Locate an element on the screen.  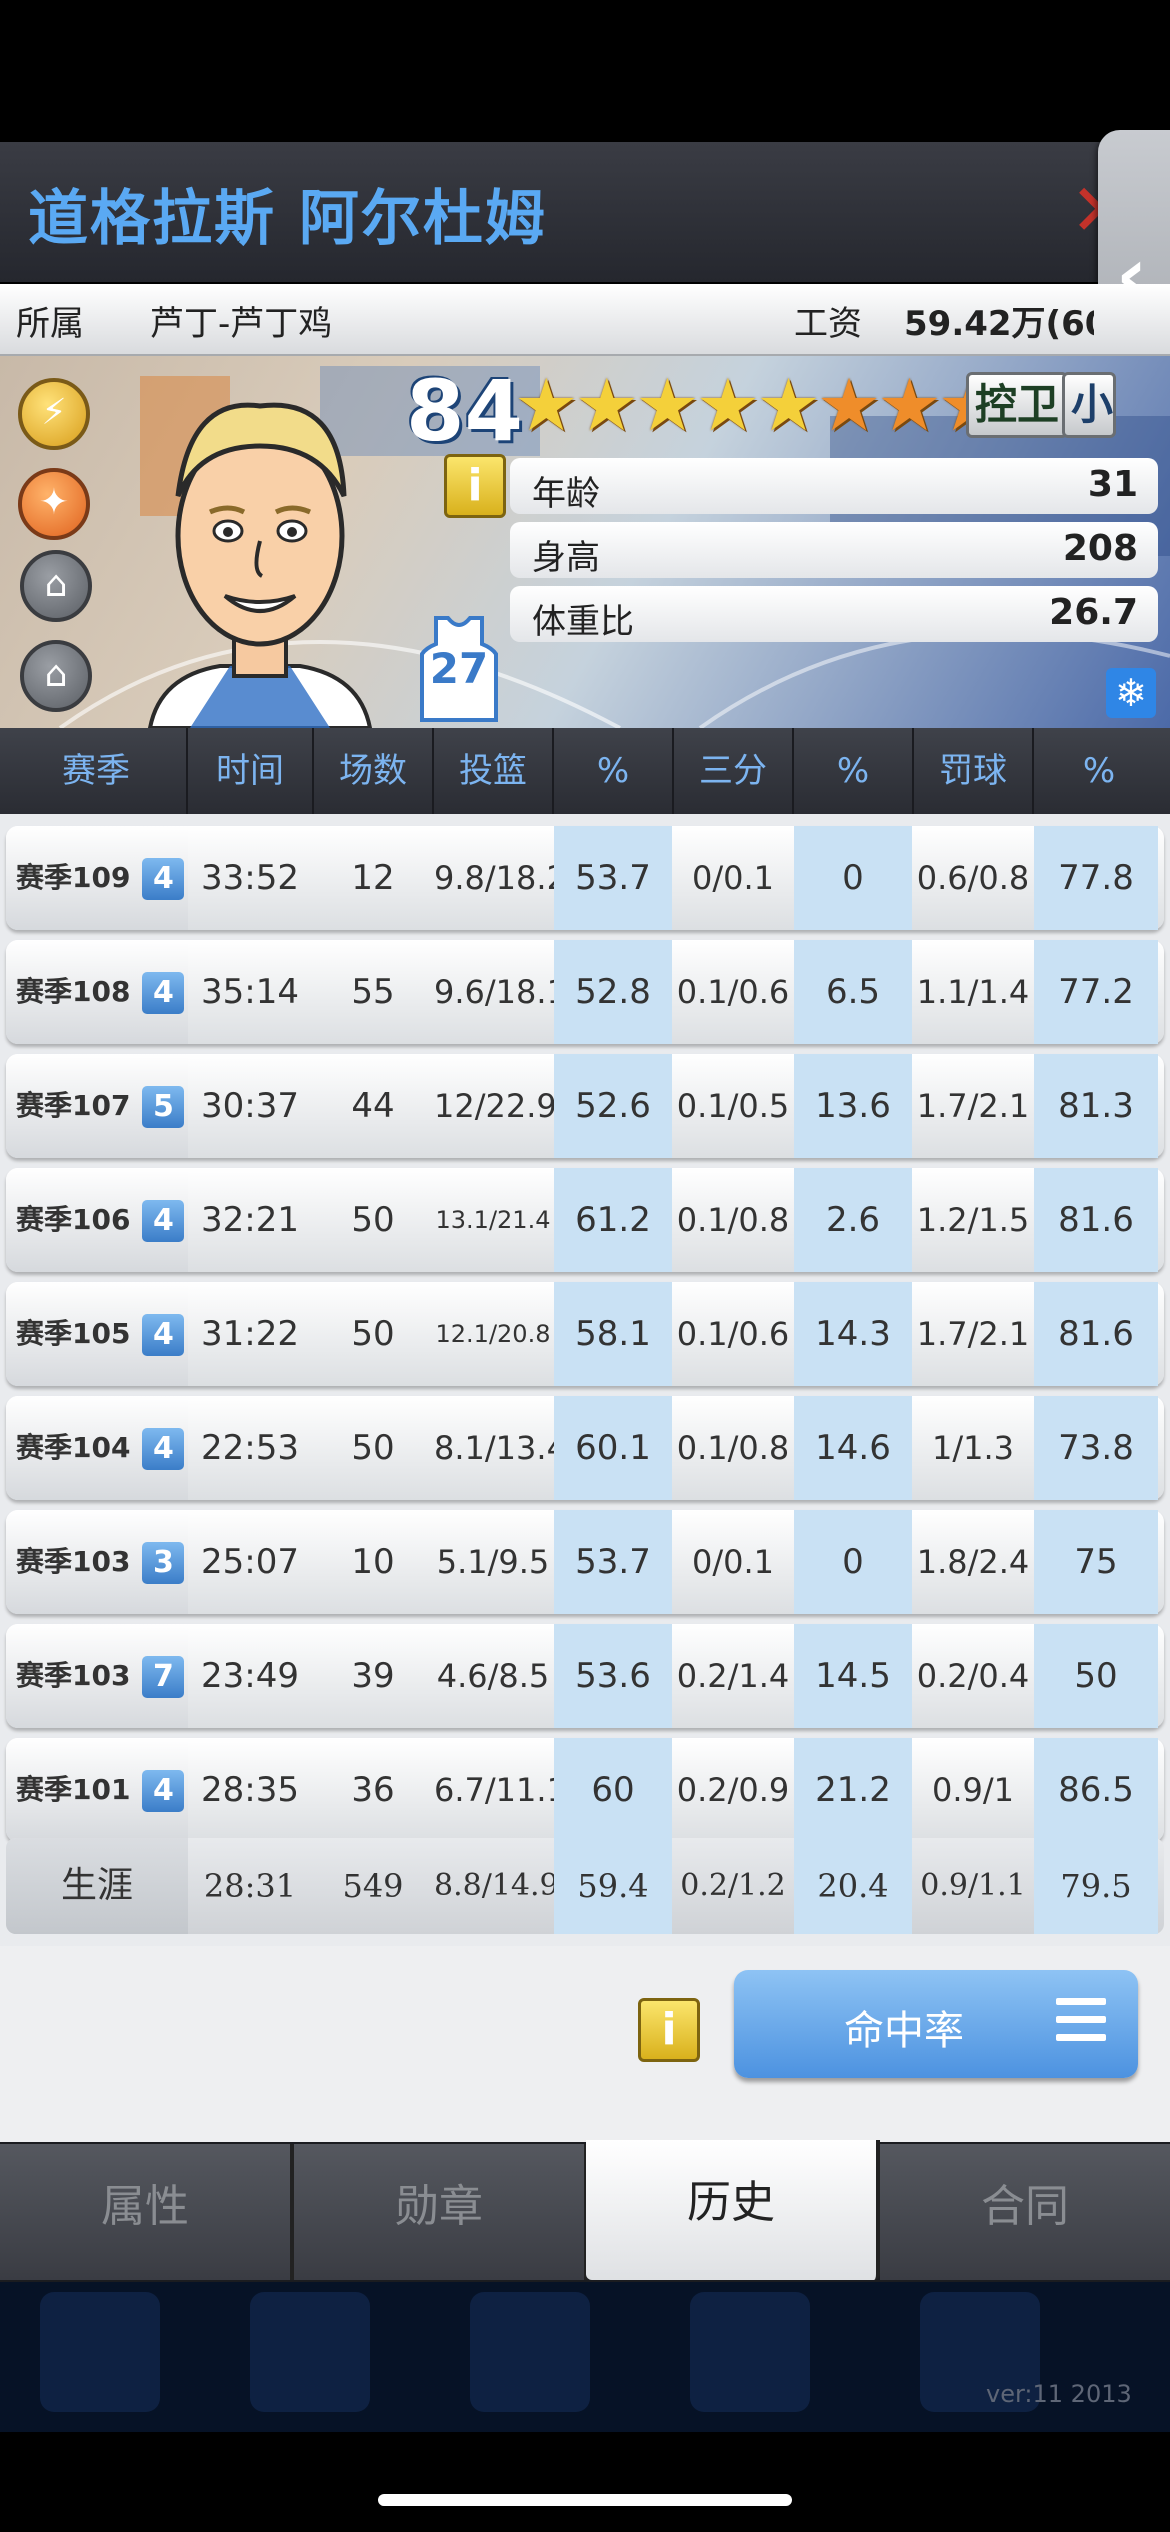
stats-table-header: 赛季 时间 场数 投篮 % 三分 % 罚球 % is located at coordinates (585, 771).